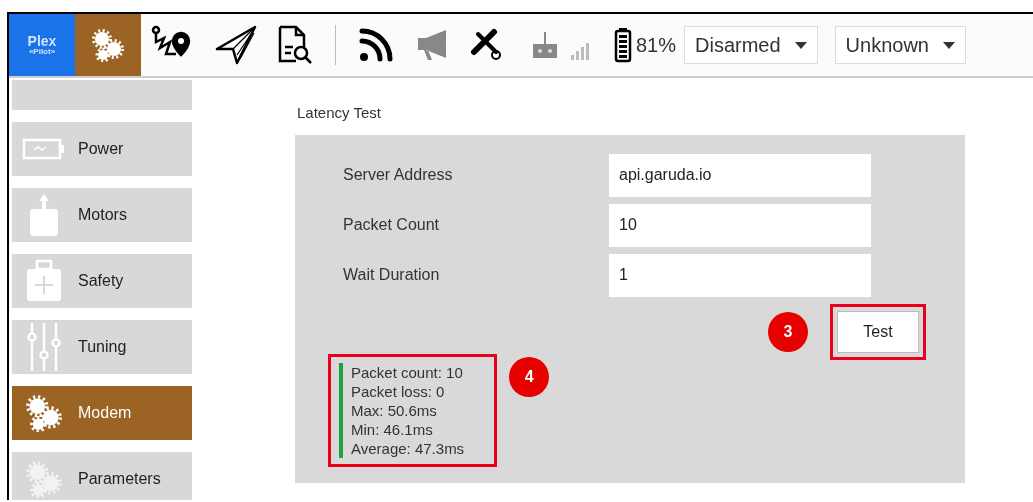 Image resolution: width=1033 pixels, height=502 pixels. What do you see at coordinates (878, 331) in the screenshot?
I see `test-button: Test` at bounding box center [878, 331].